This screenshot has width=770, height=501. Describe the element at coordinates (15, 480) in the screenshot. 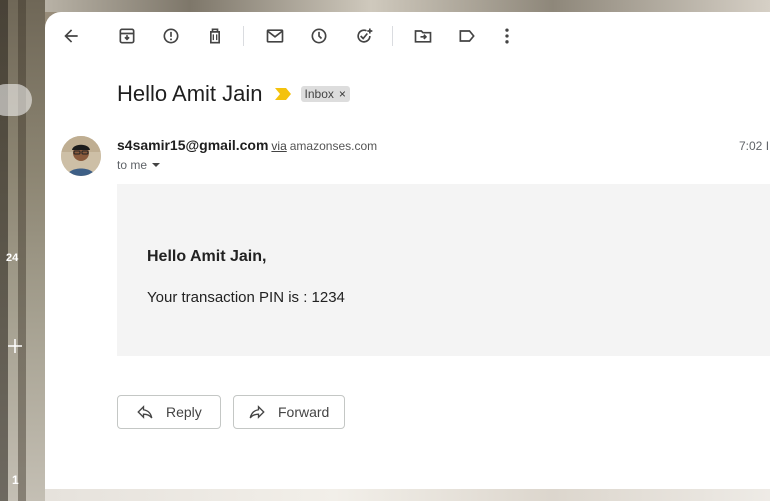

I see `rail-count: 1` at that location.